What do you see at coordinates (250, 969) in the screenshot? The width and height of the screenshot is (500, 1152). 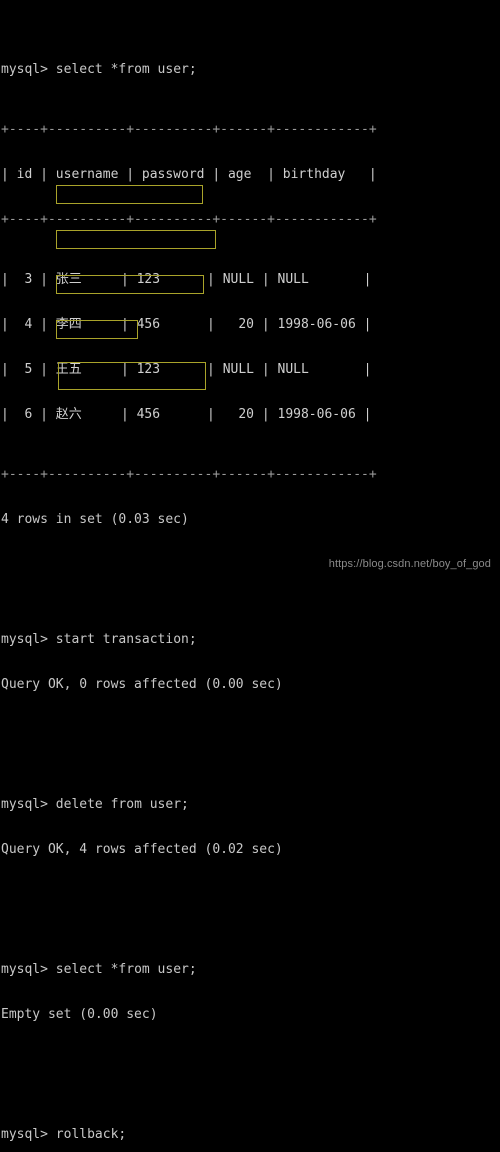 I see `command-line-select-2: mysql> select *from user;` at bounding box center [250, 969].